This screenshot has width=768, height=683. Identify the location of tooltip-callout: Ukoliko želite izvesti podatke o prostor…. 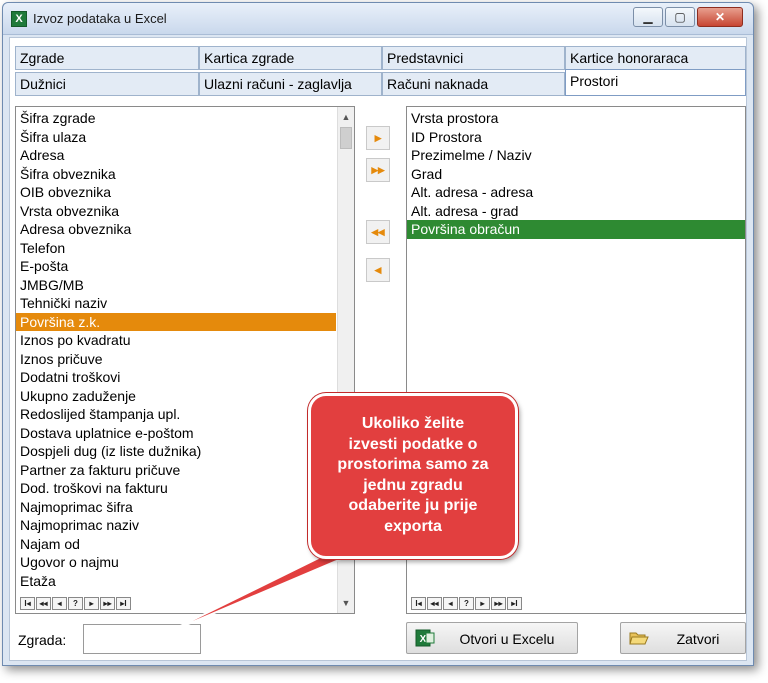
(413, 476).